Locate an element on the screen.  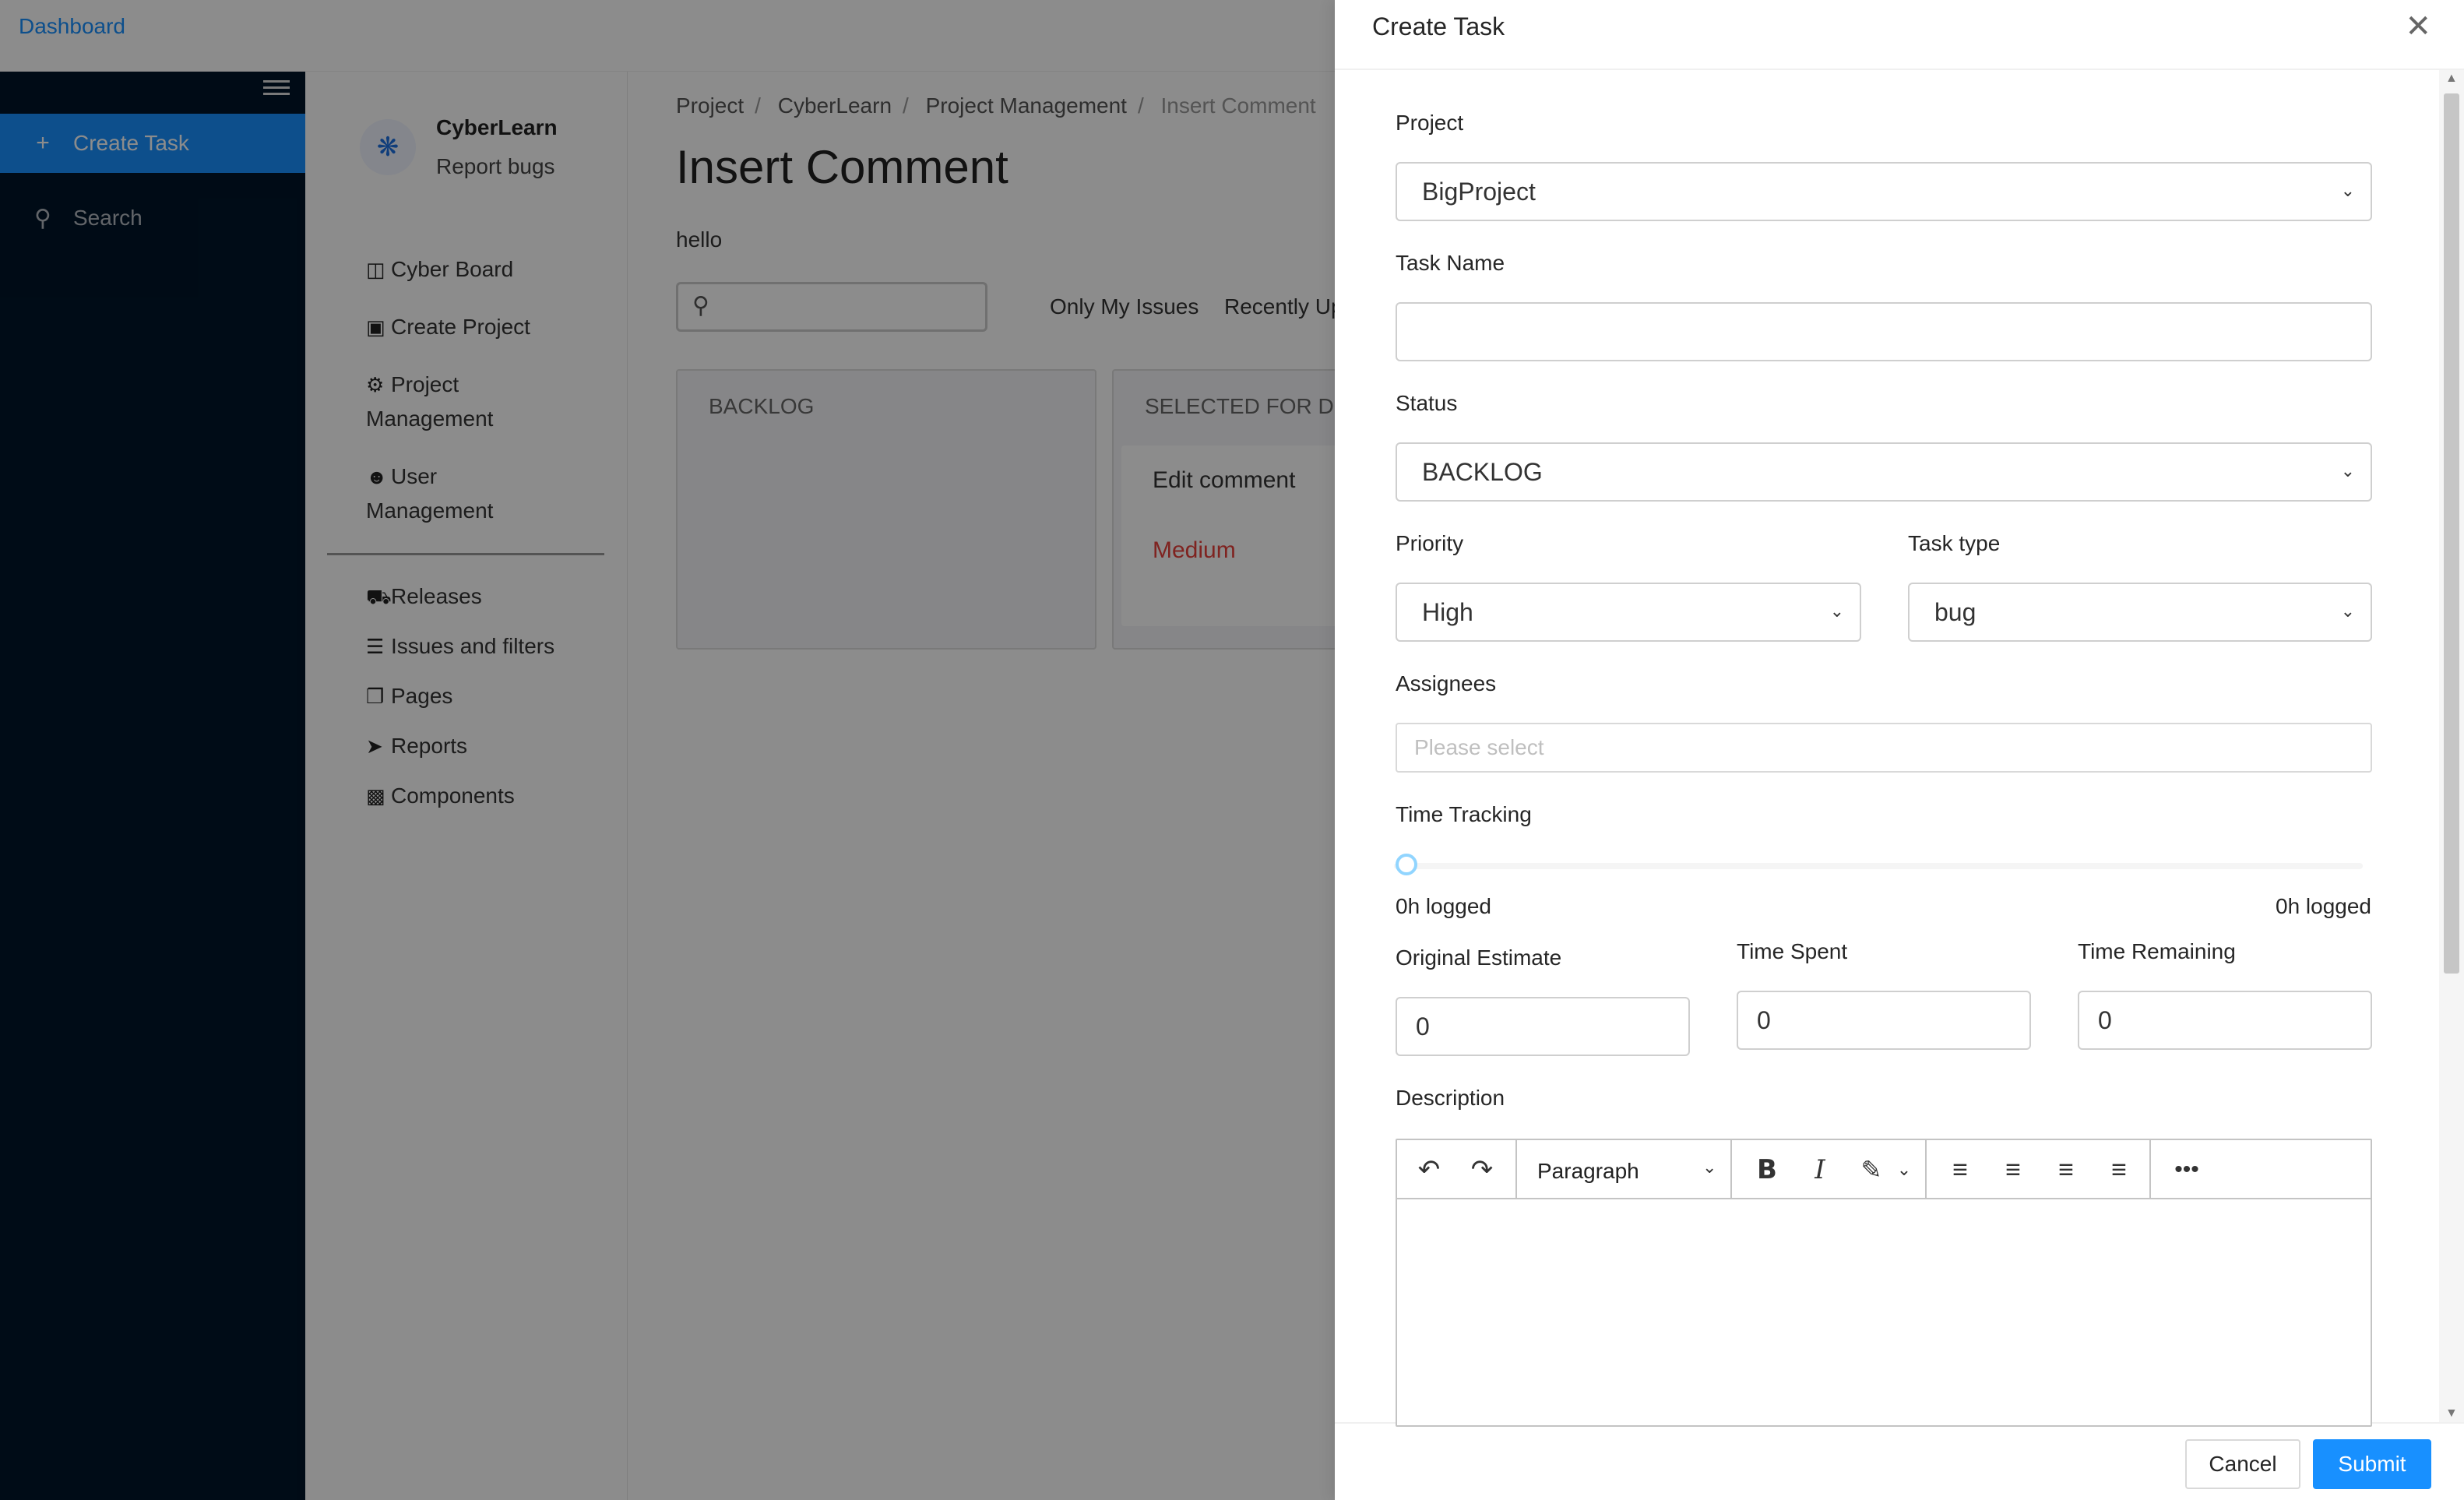
priority-label: Priority is located at coordinates (1430, 543).